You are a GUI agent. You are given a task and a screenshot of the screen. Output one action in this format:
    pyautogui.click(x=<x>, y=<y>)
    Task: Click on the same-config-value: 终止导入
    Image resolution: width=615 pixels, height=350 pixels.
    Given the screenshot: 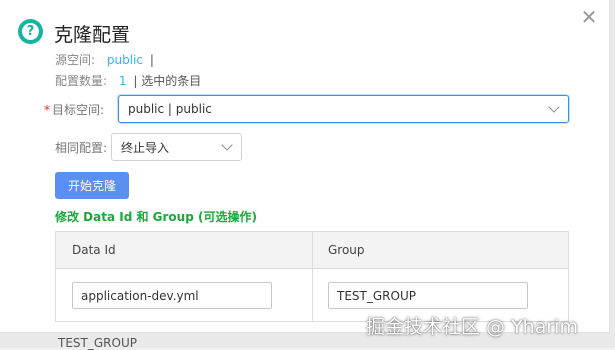 What is the action you would take?
    pyautogui.click(x=145, y=147)
    